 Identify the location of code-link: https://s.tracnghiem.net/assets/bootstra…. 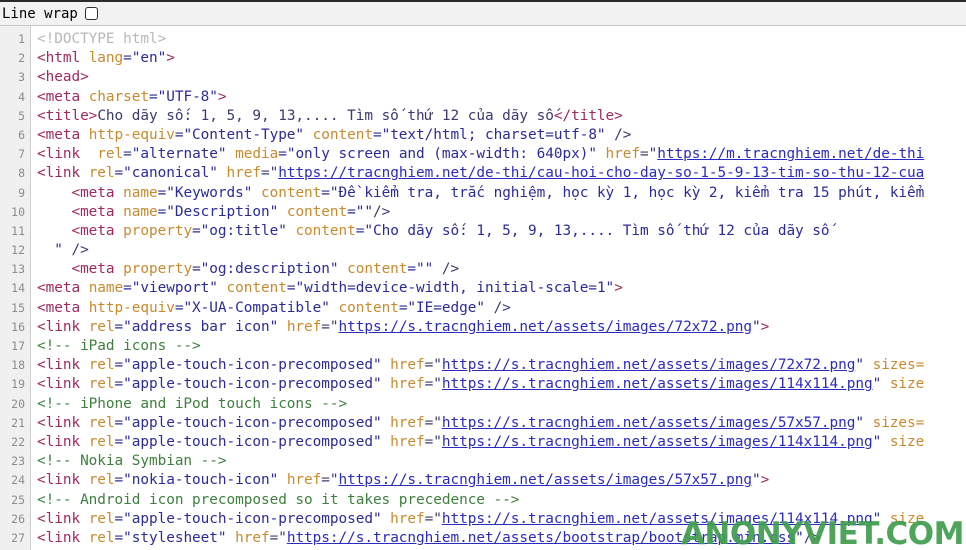
(541, 538).